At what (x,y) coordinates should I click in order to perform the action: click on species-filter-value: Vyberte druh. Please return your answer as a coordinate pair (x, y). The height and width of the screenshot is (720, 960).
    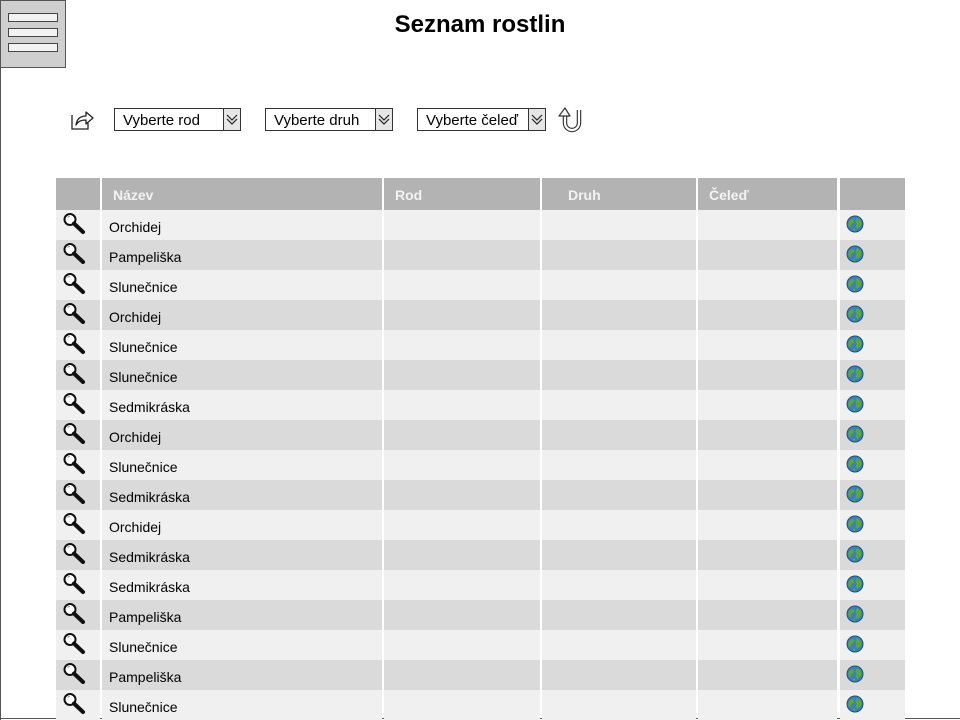
    Looking at the image, I should click on (317, 120).